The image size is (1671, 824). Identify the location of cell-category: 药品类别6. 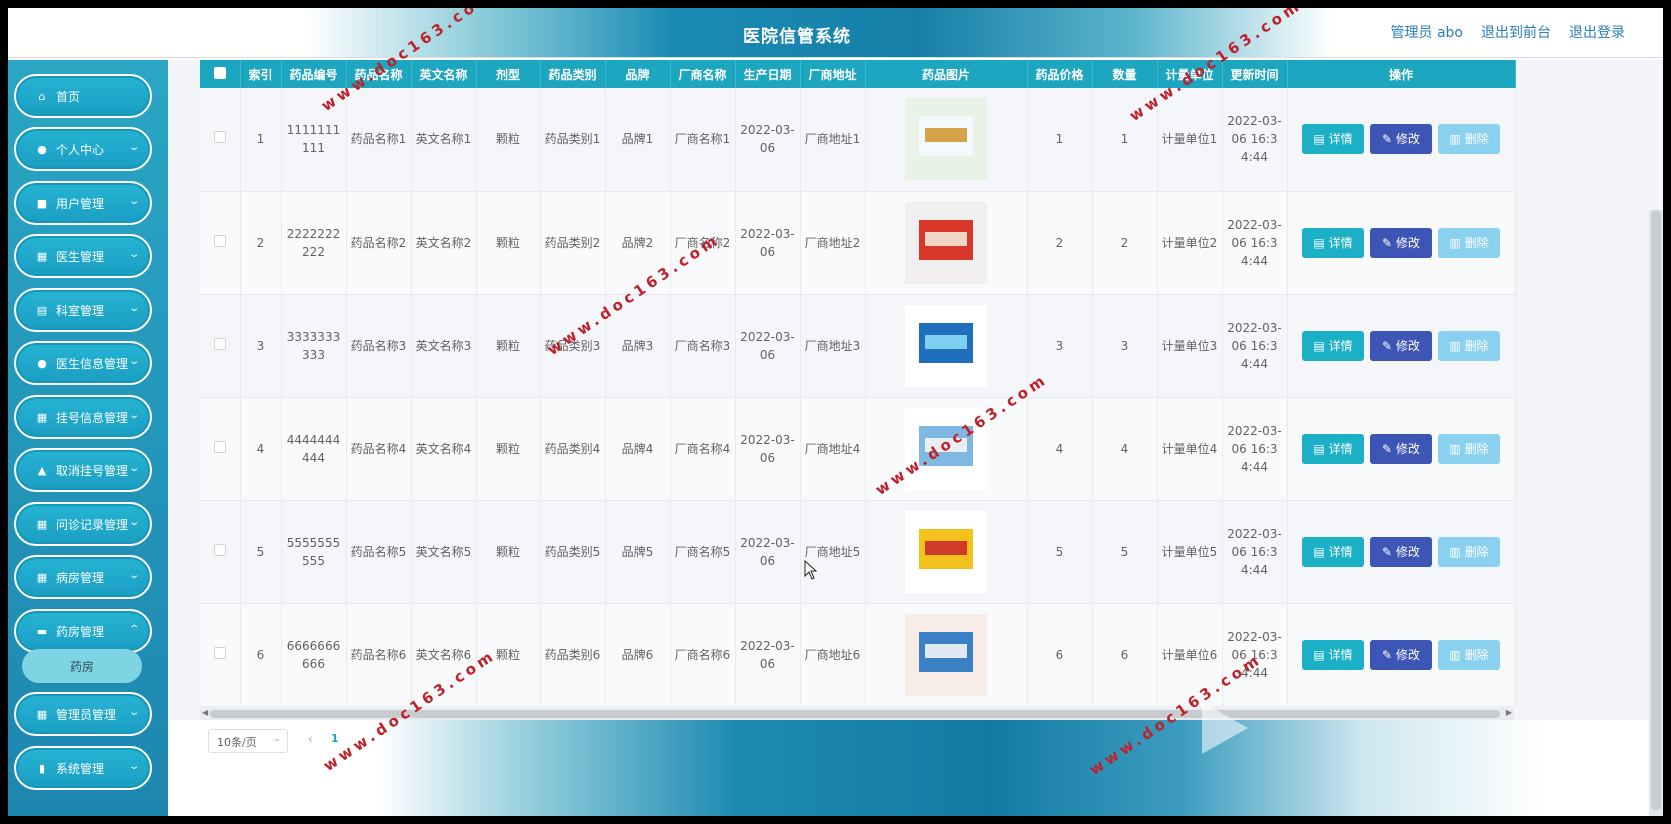
(573, 655).